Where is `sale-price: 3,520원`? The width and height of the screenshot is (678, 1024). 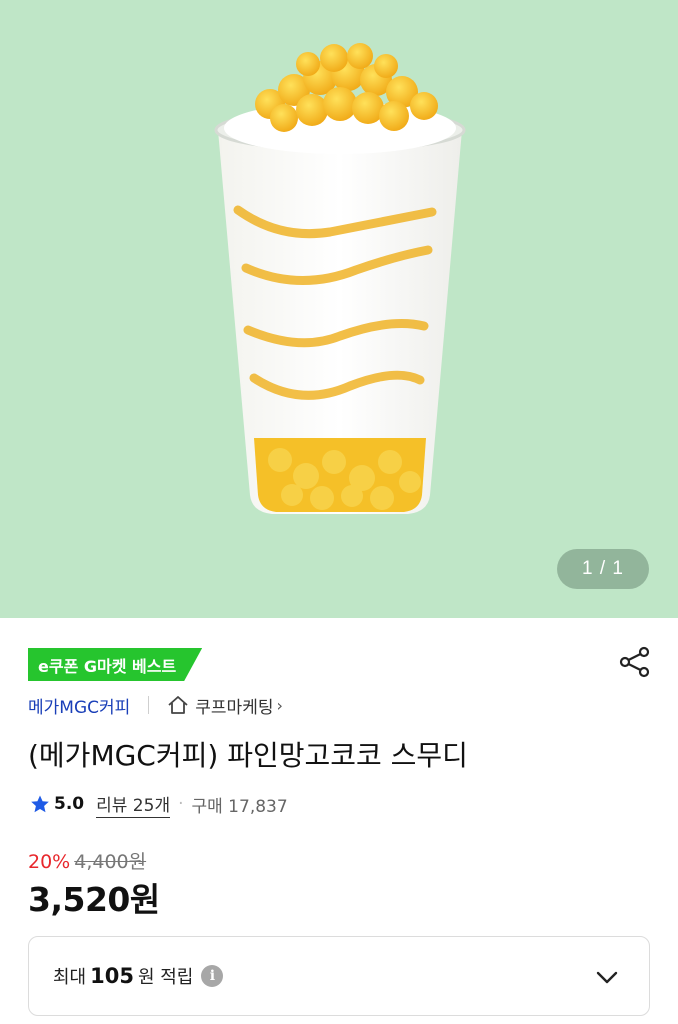
sale-price: 3,520원 is located at coordinates (94, 899).